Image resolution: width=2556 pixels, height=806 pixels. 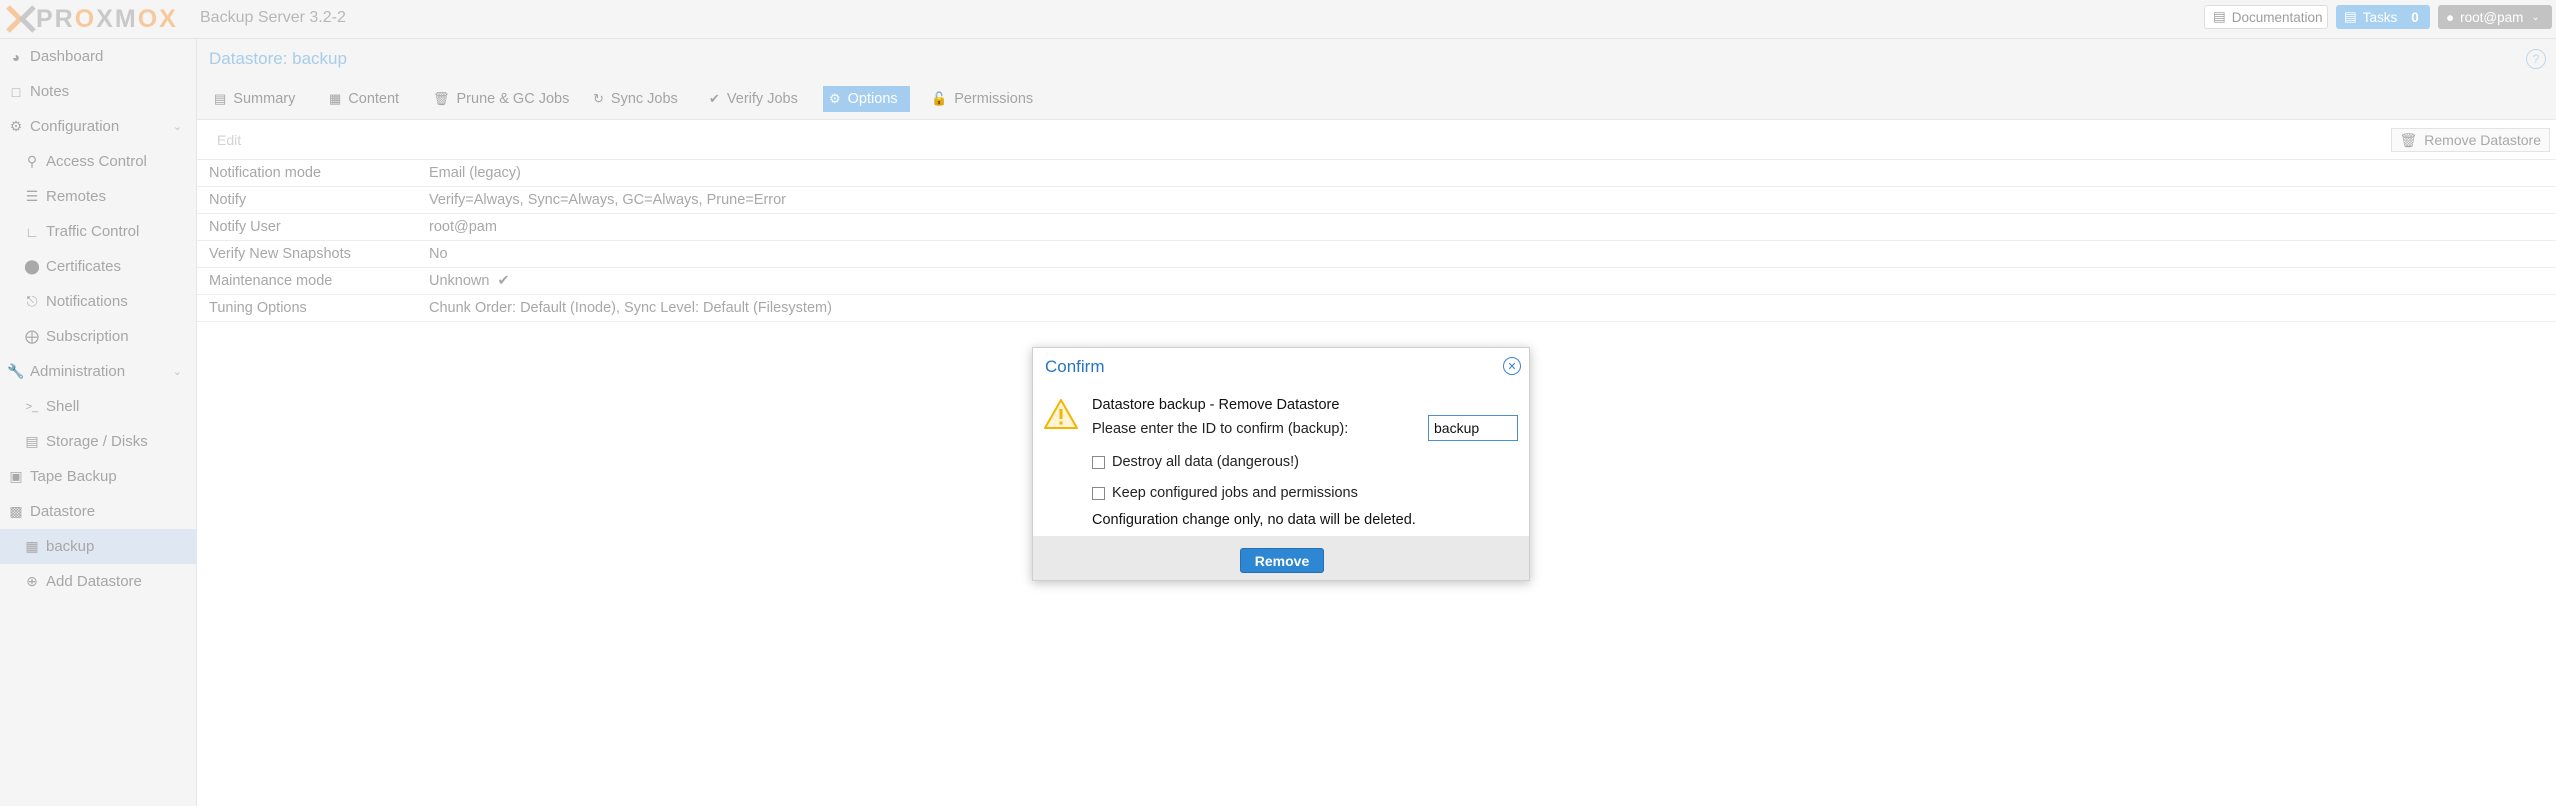 I want to click on tab-content: ▦ Content, so click(x=364, y=99).